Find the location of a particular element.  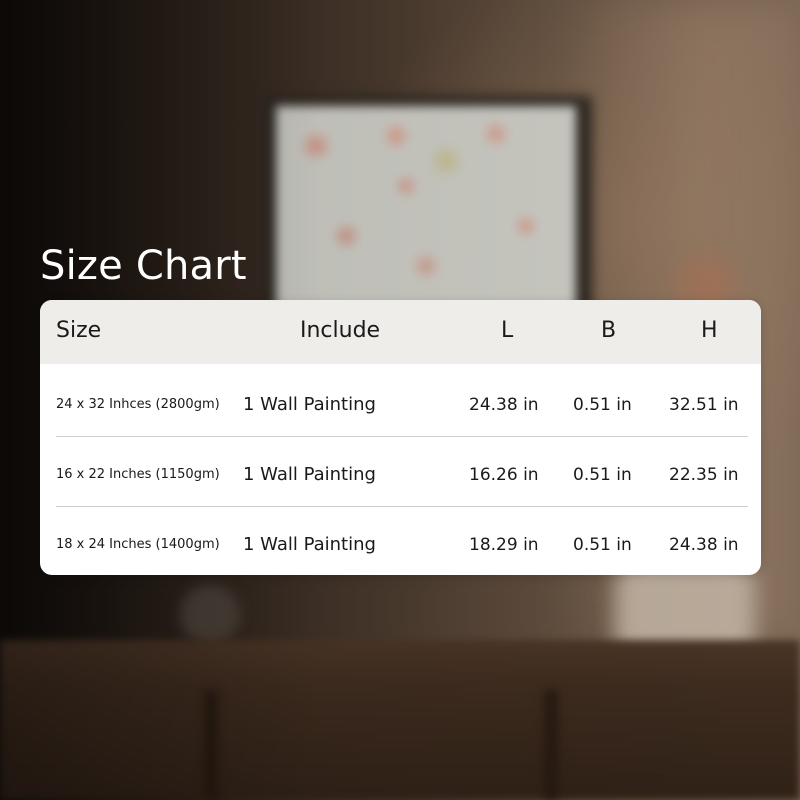

page-title: Size Chart is located at coordinates (143, 266).